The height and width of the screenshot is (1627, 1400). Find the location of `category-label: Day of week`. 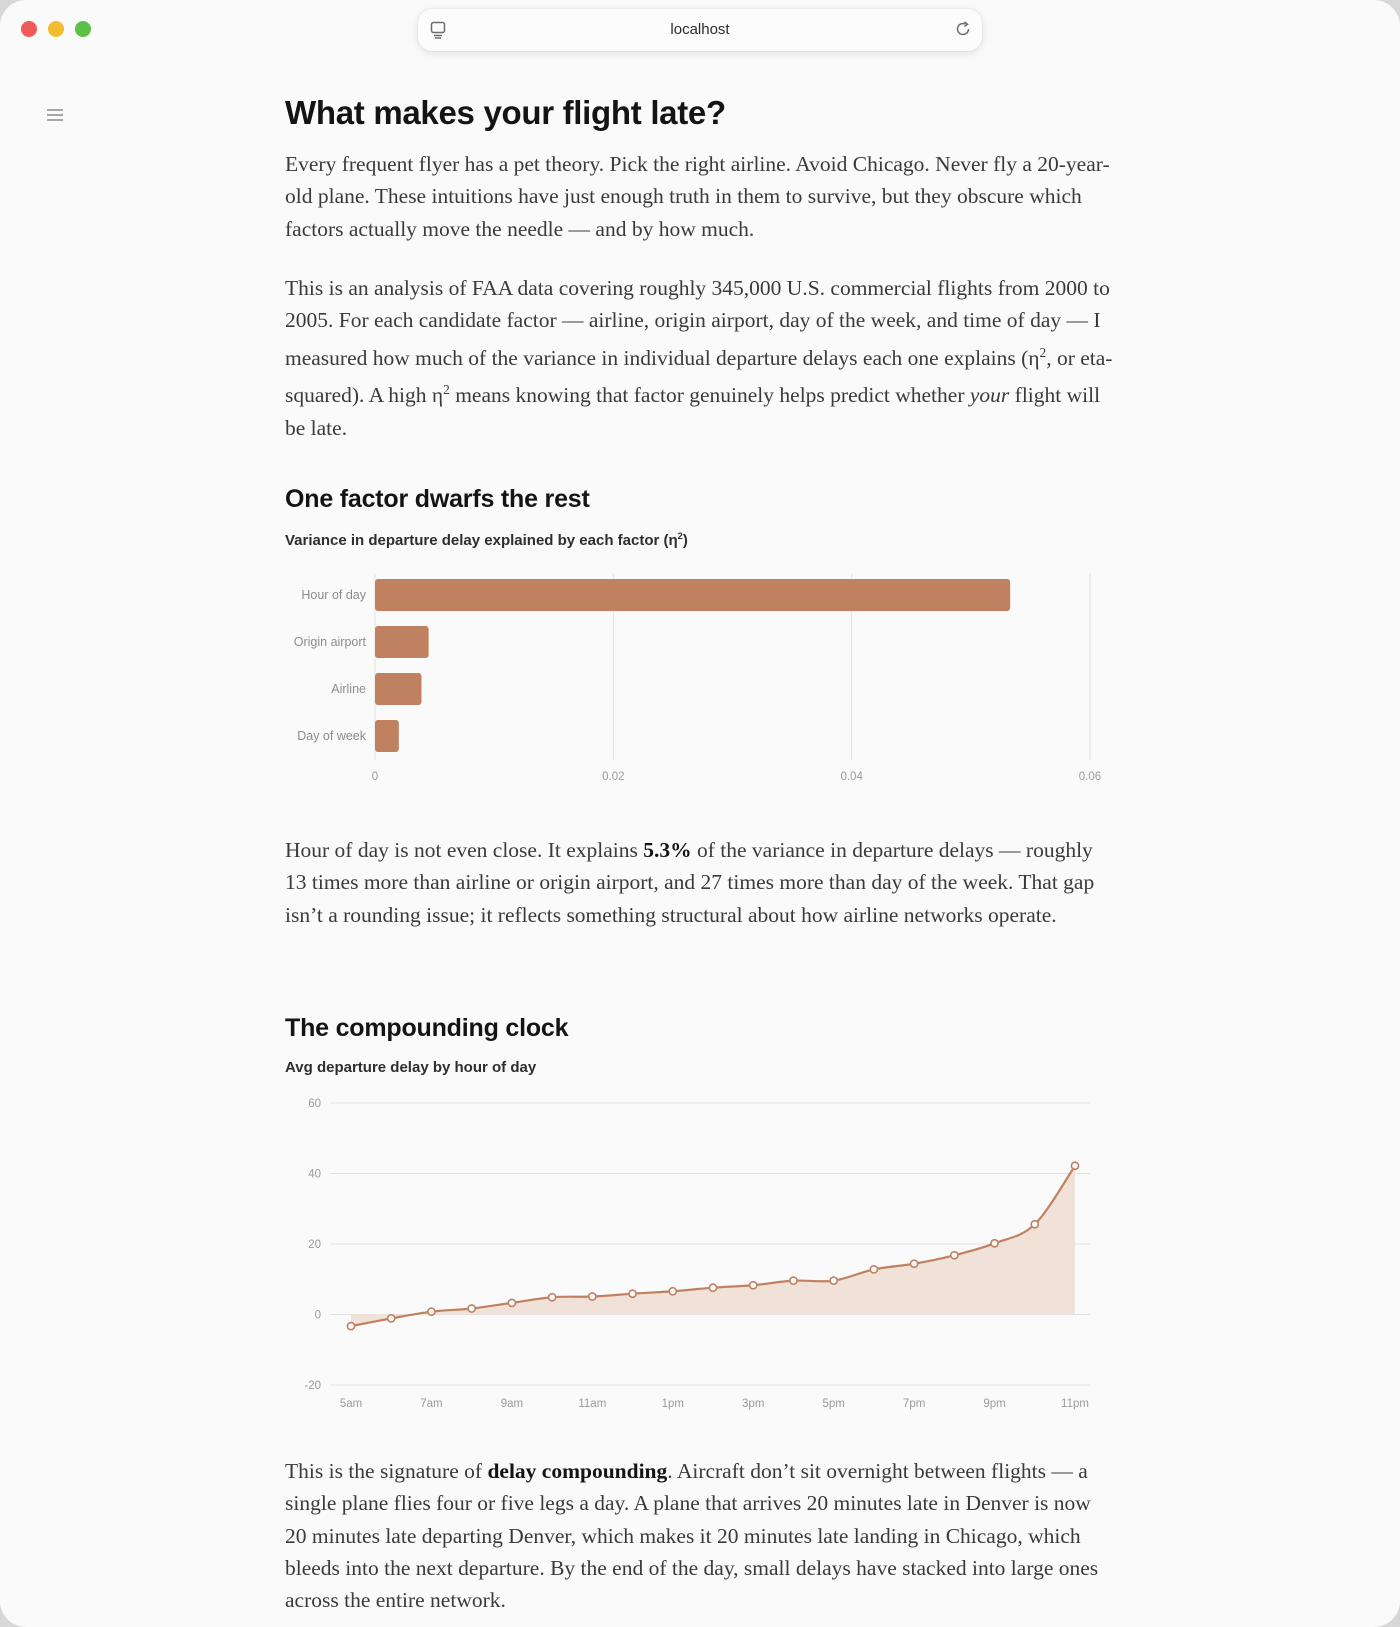

category-label: Day of week is located at coordinates (332, 736).